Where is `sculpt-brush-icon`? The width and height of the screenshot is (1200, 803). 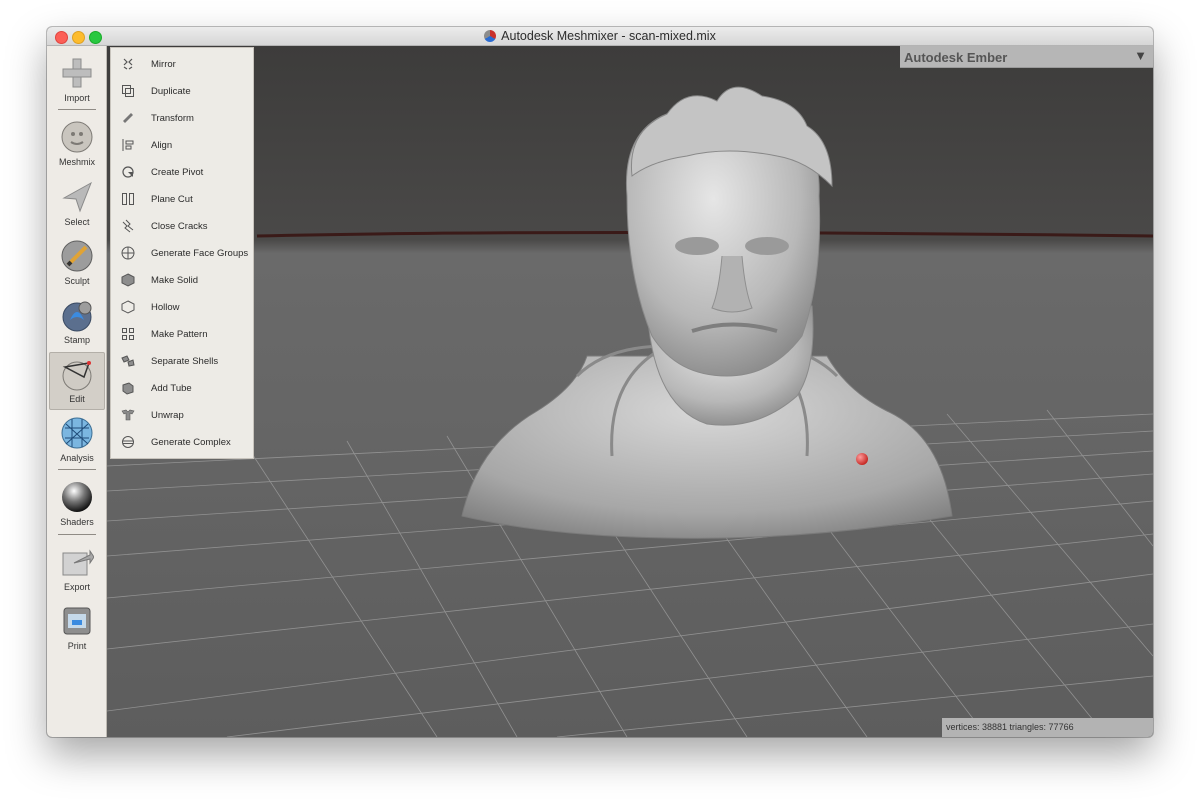
sculpt-brush-icon is located at coordinates (77, 256).